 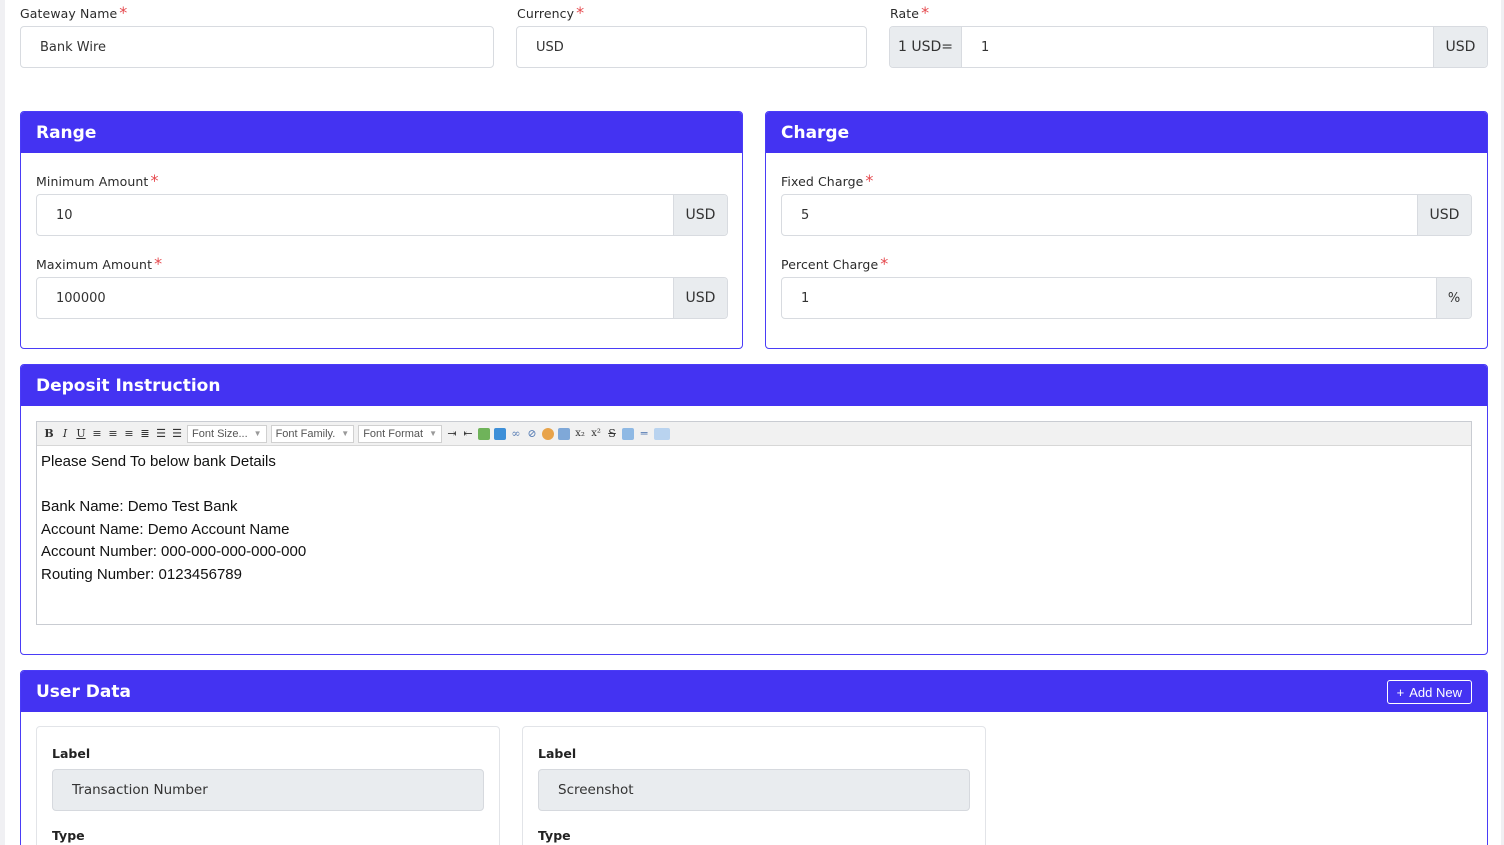 I want to click on maximum-amount-unit: USD, so click(x=700, y=298).